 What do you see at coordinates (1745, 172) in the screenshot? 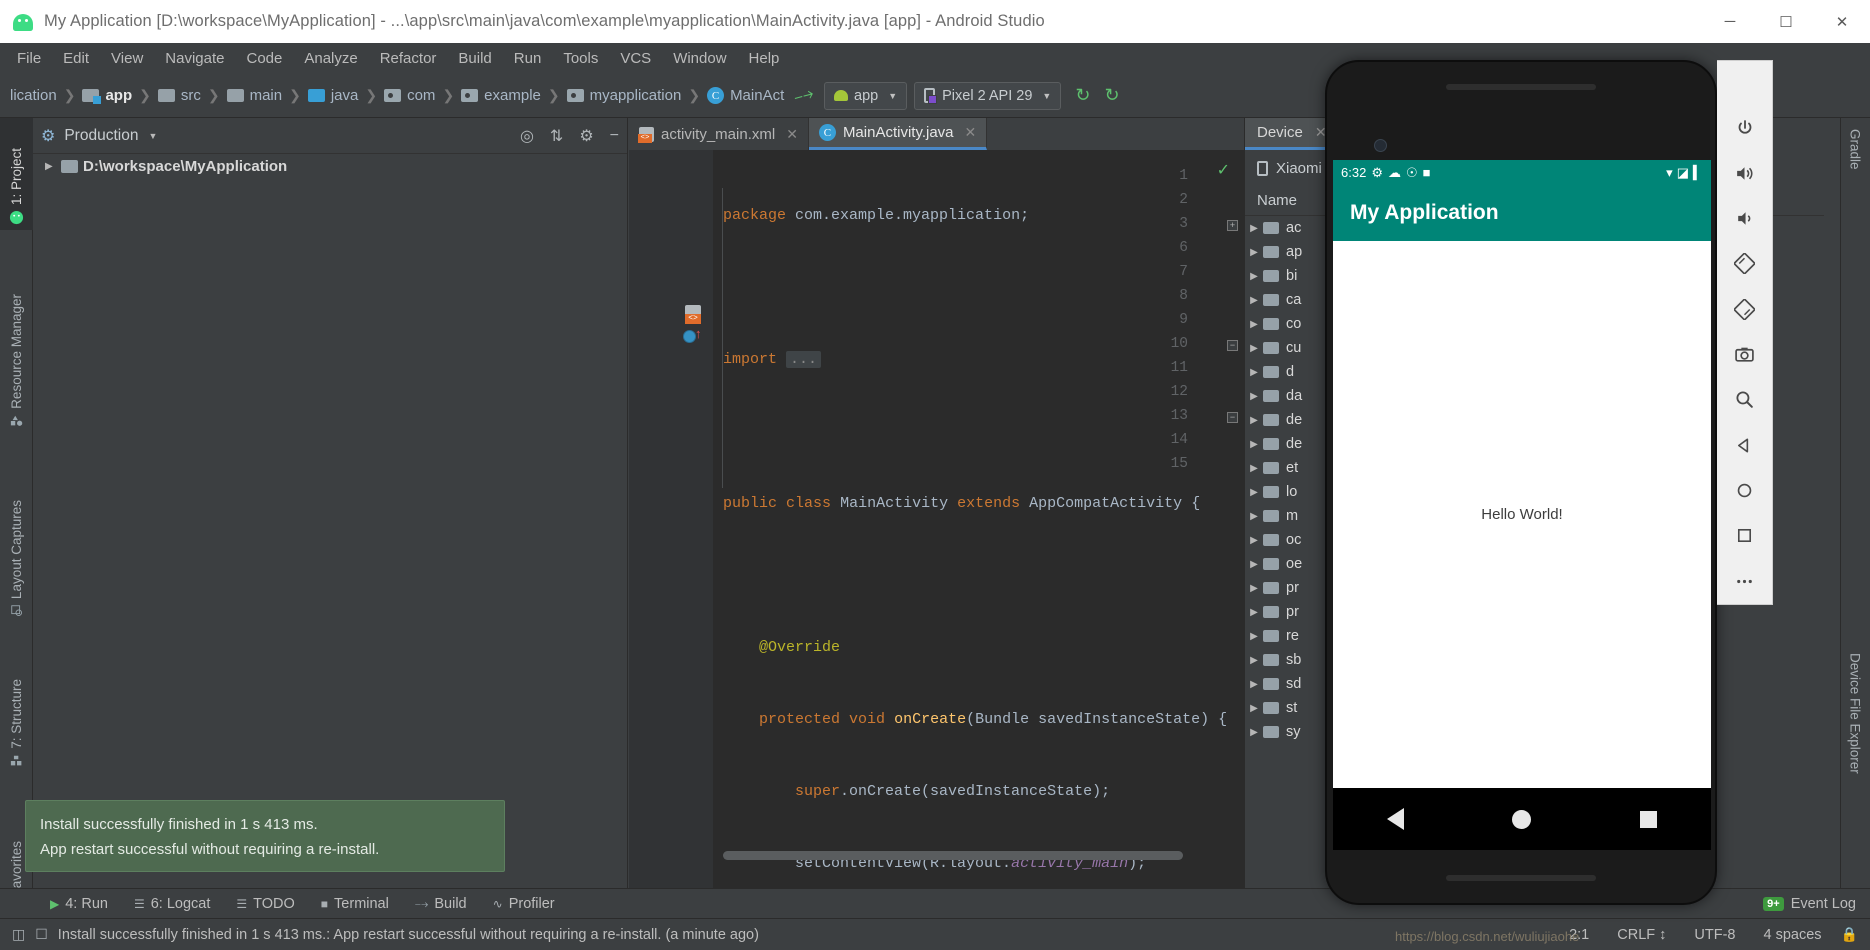
I see `volume-up-button` at bounding box center [1745, 172].